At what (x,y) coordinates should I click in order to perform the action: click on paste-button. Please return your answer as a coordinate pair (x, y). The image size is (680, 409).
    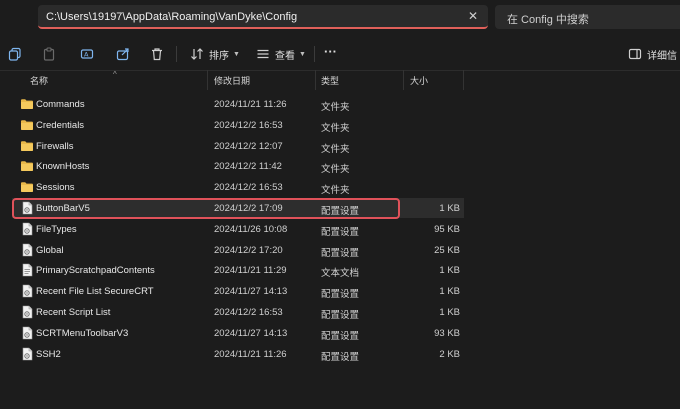
    Looking at the image, I should click on (49, 54).